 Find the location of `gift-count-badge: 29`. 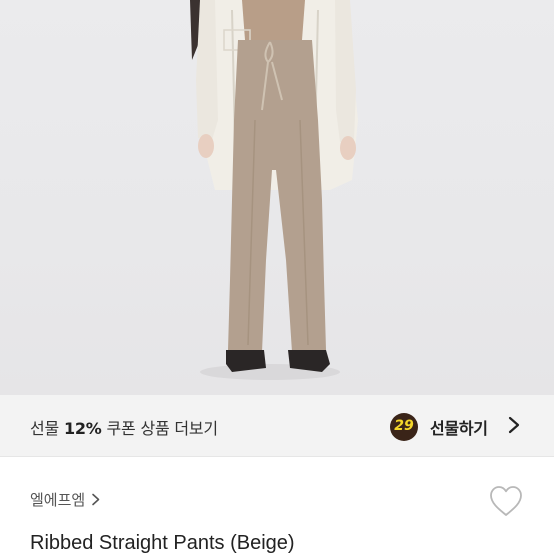

gift-count-badge: 29 is located at coordinates (404, 427).